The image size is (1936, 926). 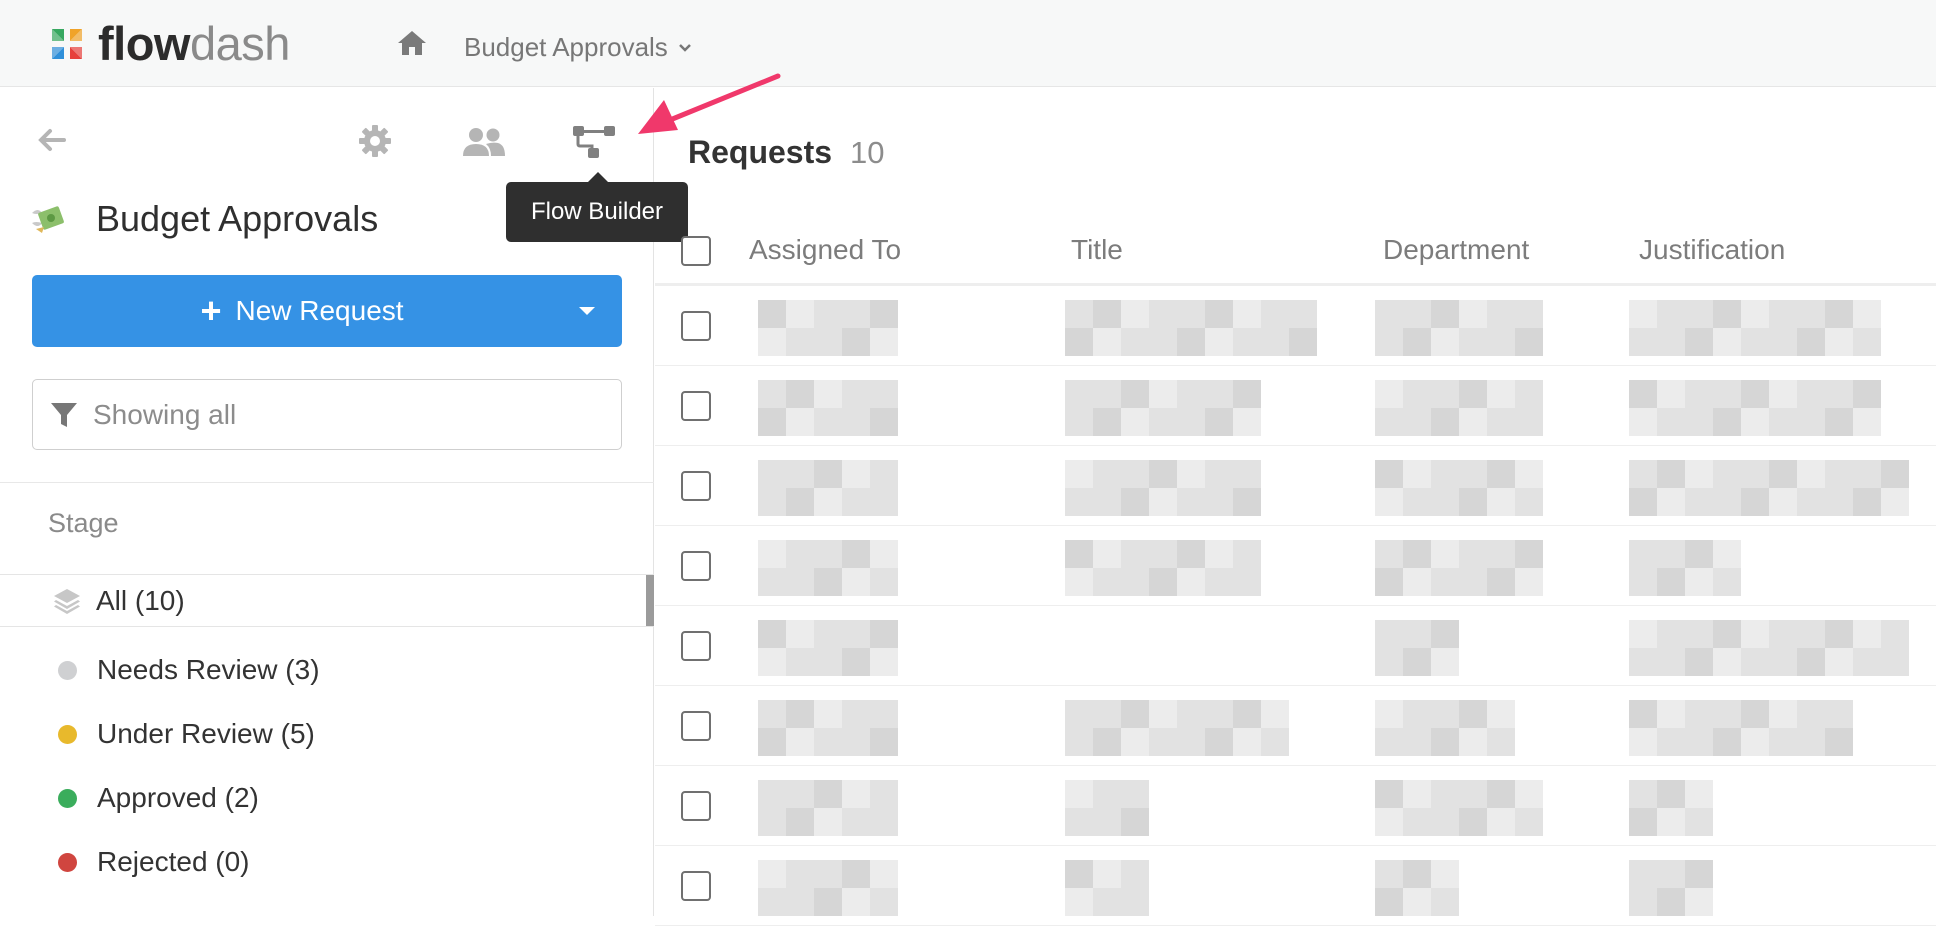 What do you see at coordinates (343, 414) in the screenshot?
I see `filter-input` at bounding box center [343, 414].